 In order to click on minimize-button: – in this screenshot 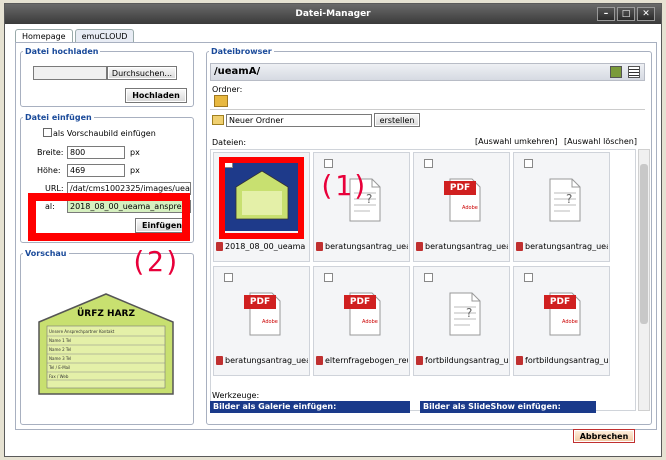, I will do `click(606, 14)`.